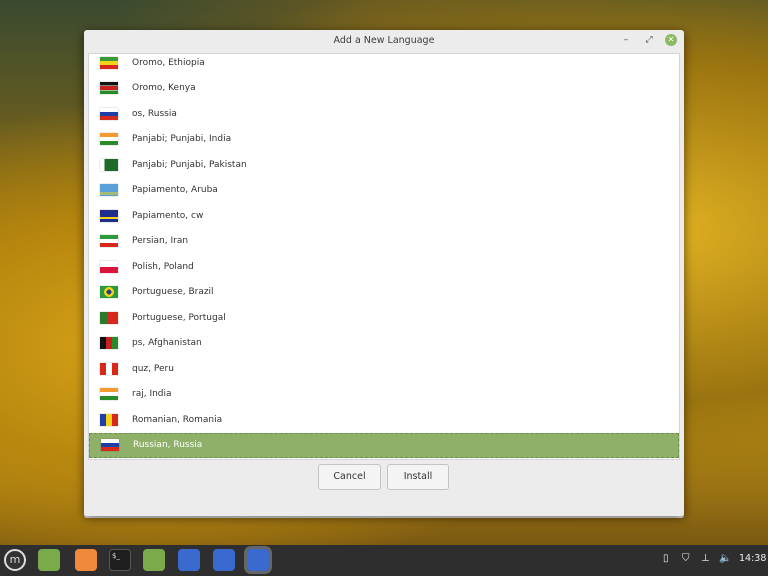 The width and height of the screenshot is (768, 576). Describe the element at coordinates (160, 241) in the screenshot. I see `language-label: Persian, Iran` at that location.